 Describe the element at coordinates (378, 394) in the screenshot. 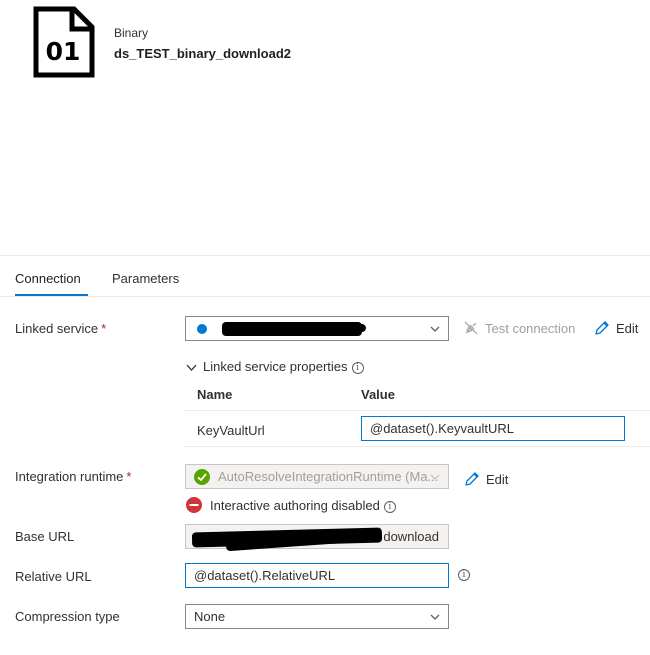

I see `column-header-value: Value` at that location.